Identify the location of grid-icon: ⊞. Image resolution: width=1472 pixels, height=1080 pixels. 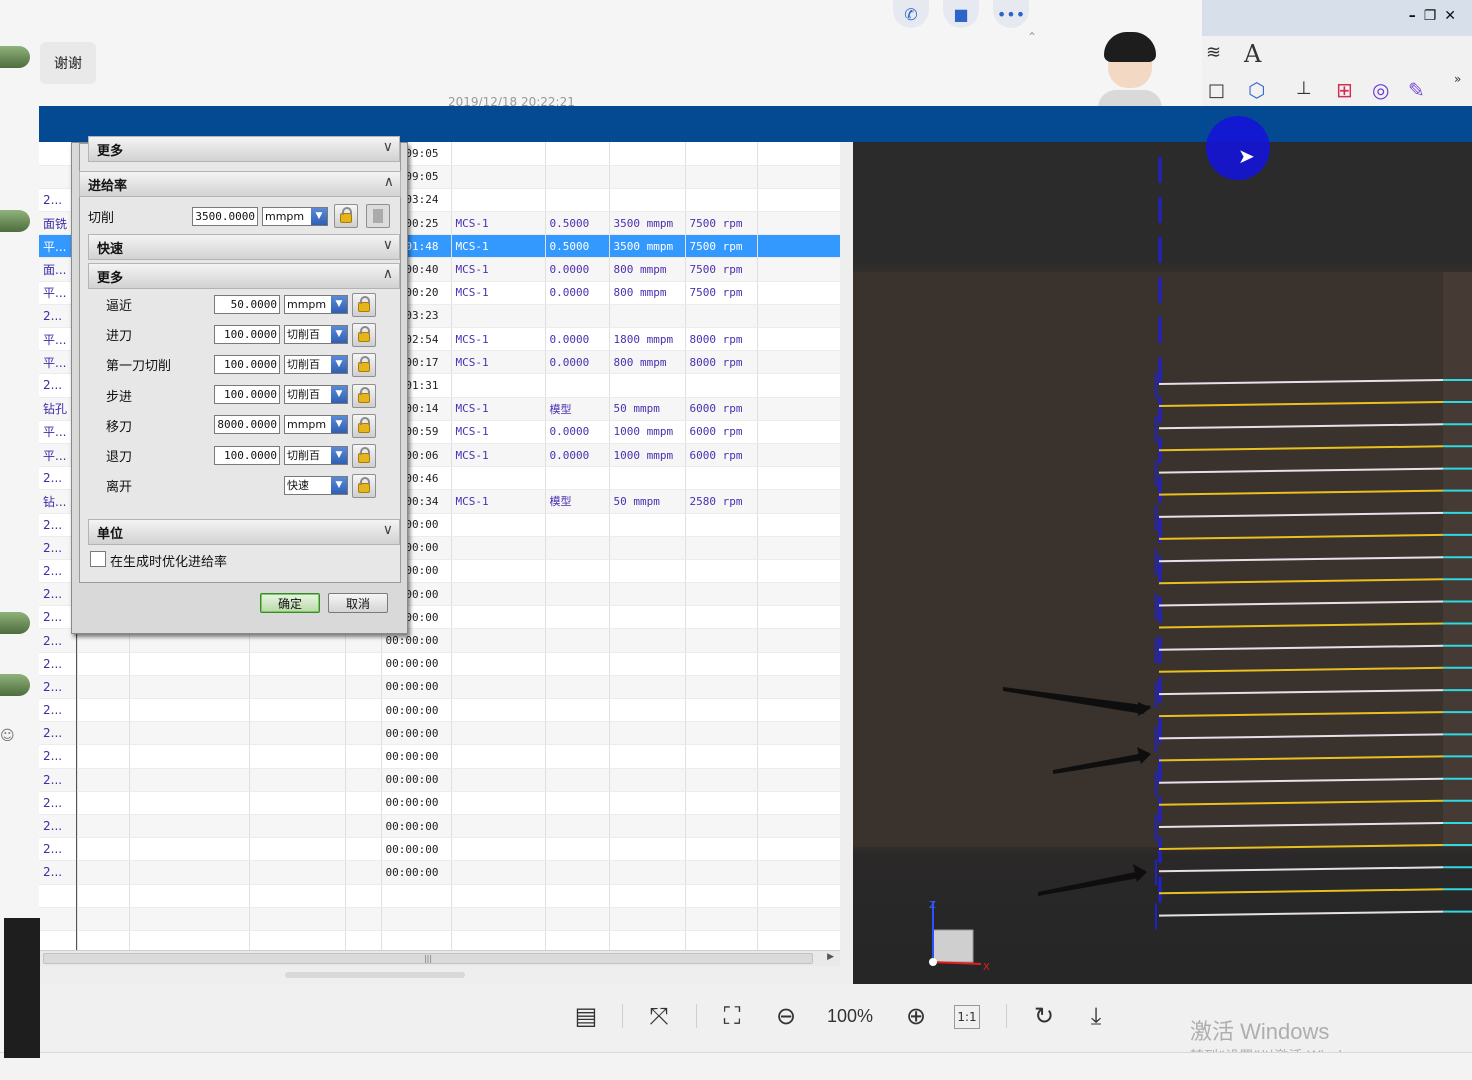
(1344, 90).